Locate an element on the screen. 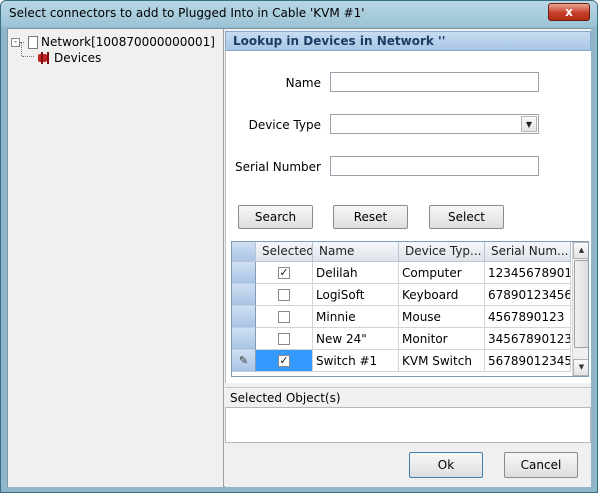  scroll-down-icon: ▼ is located at coordinates (580, 367).